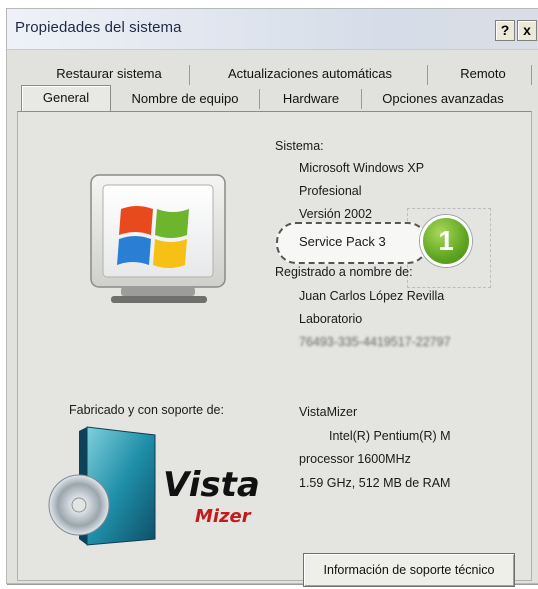 Image resolution: width=538 pixels, height=589 pixels. Describe the element at coordinates (335, 214) in the screenshot. I see `os-version: Versión 2002` at that location.